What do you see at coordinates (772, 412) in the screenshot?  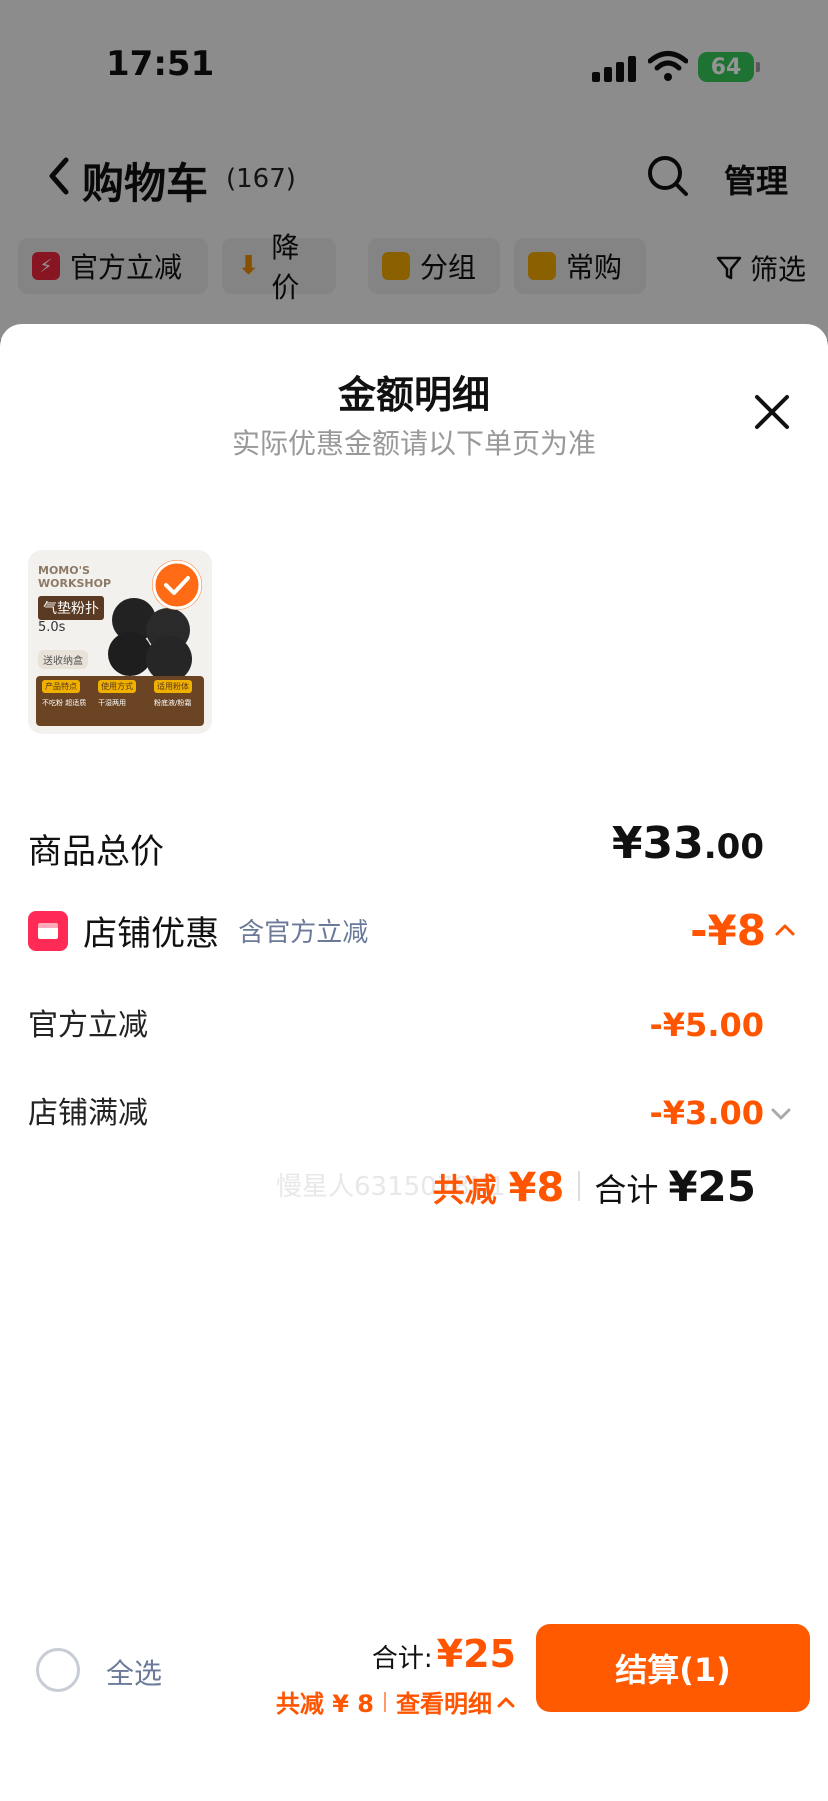 I see `close-icon` at bounding box center [772, 412].